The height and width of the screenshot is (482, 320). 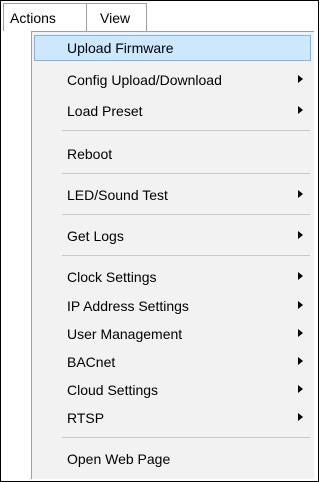 What do you see at coordinates (172, 154) in the screenshot?
I see `menu-item-reboot: Reboot` at bounding box center [172, 154].